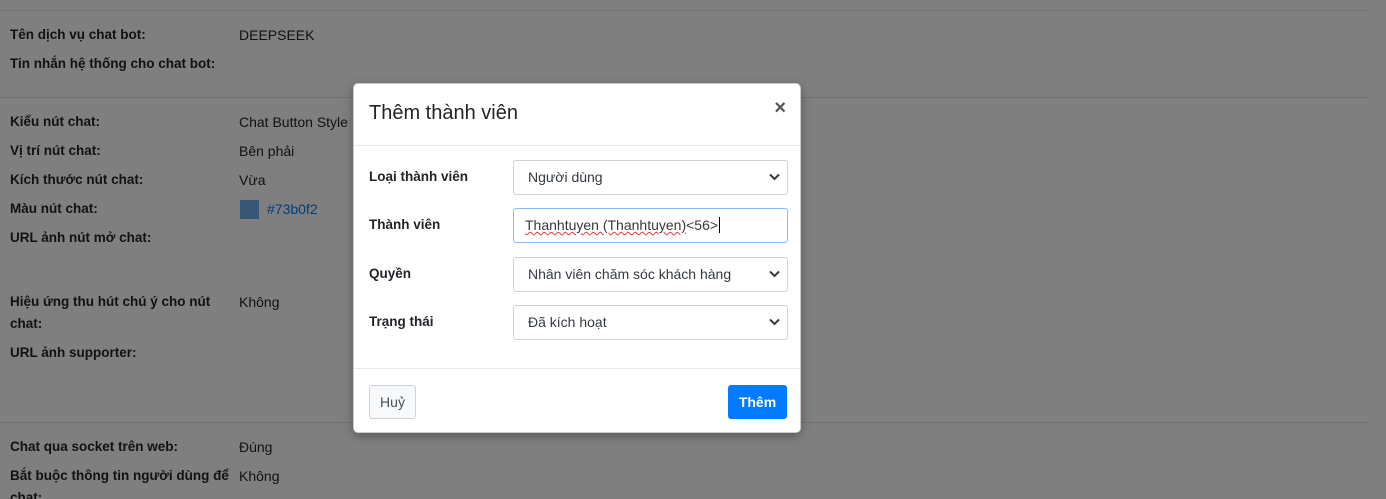  What do you see at coordinates (720, 225) in the screenshot?
I see `text-cursor` at bounding box center [720, 225].